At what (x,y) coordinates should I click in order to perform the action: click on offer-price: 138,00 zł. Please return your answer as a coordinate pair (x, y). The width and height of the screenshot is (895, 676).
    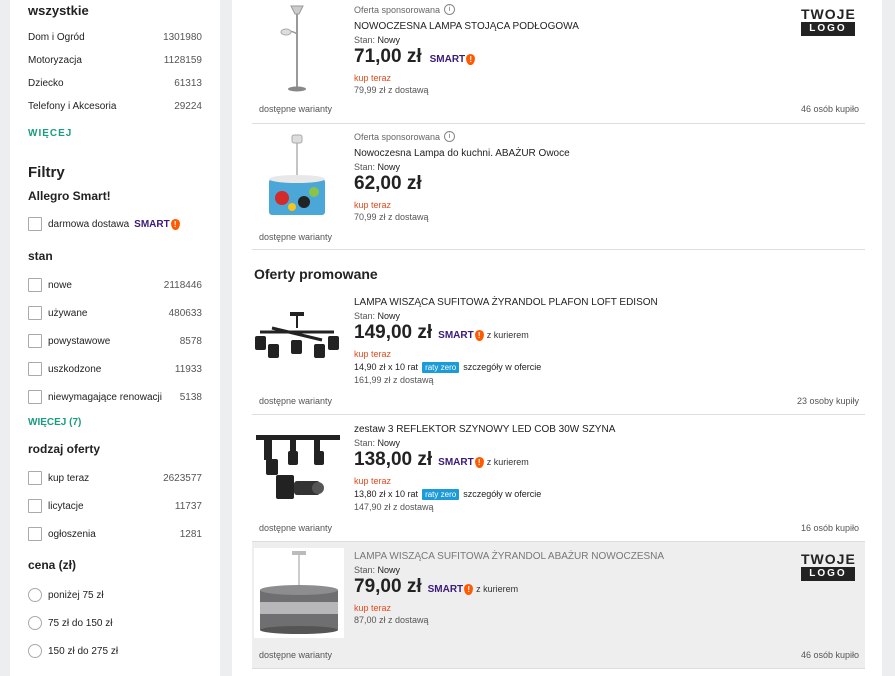
    Looking at the image, I should click on (393, 459).